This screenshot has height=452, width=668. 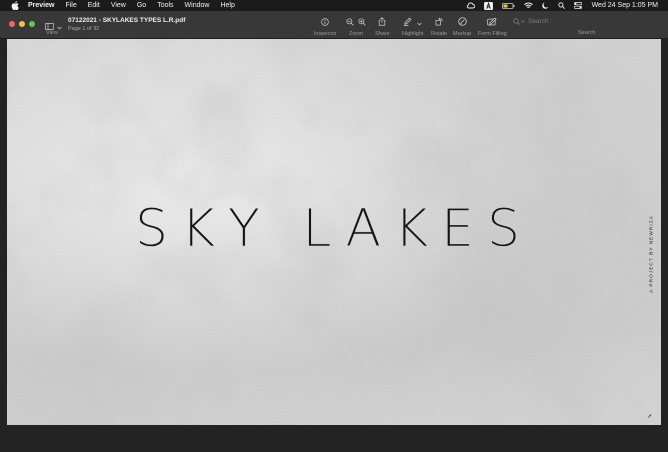 I want to click on menu-preview: Preview, so click(x=41, y=5).